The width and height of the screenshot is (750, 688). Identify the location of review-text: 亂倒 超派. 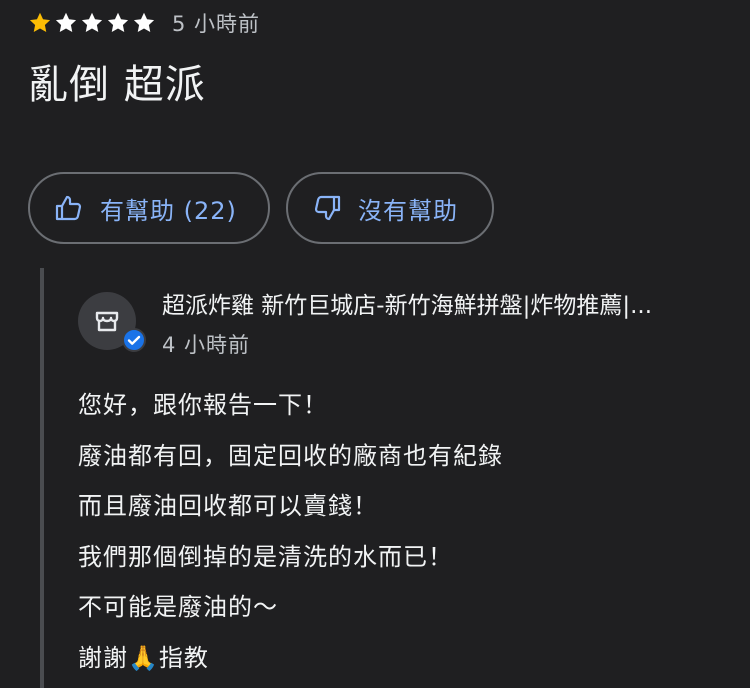
(117, 85).